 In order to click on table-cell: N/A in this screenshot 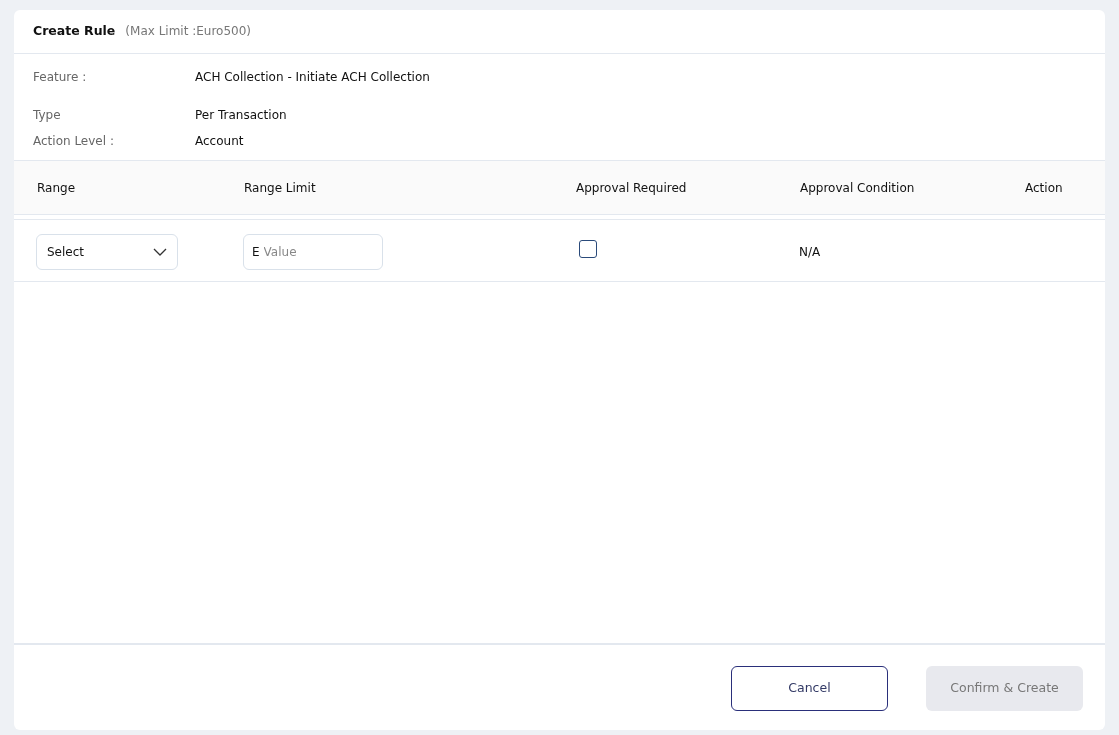, I will do `click(810, 251)`.